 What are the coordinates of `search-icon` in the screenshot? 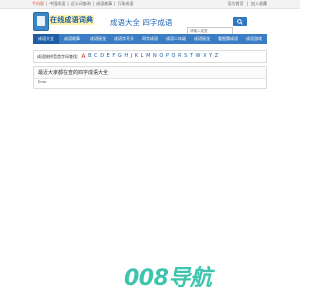 It's located at (240, 21).